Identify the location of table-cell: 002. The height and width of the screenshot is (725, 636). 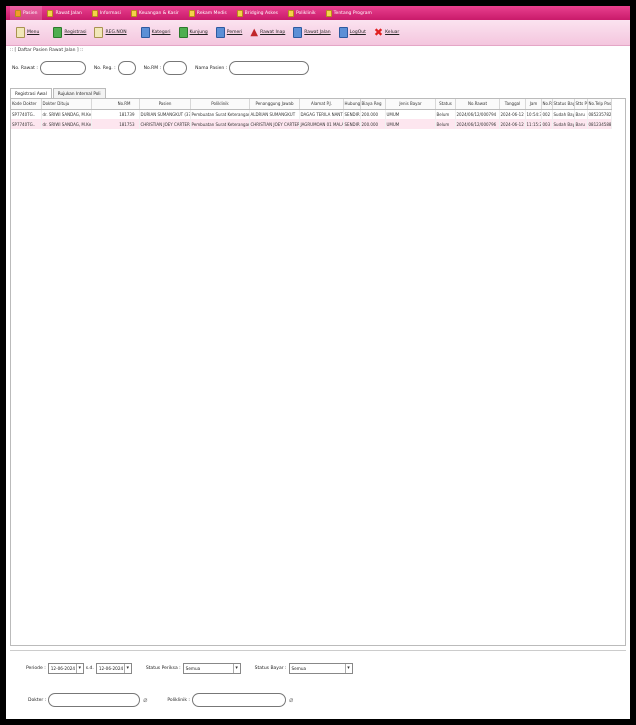
(547, 114).